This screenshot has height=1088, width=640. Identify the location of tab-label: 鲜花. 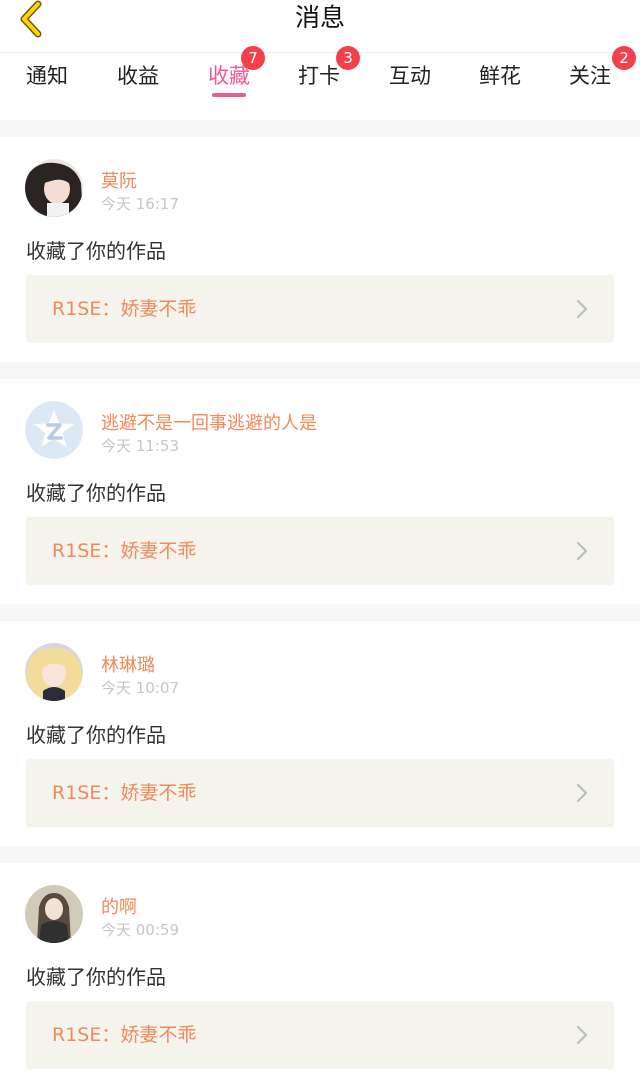
(500, 76).